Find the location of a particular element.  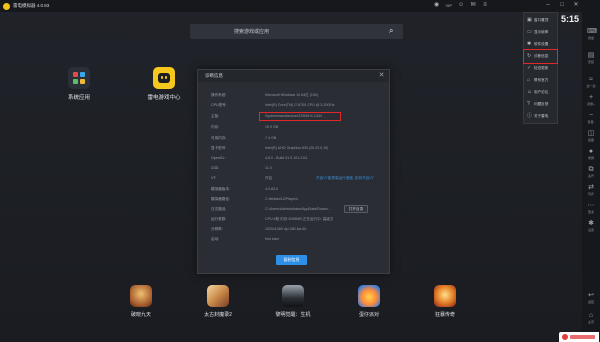

info-key: CPU型号: is located at coordinates (219, 105).